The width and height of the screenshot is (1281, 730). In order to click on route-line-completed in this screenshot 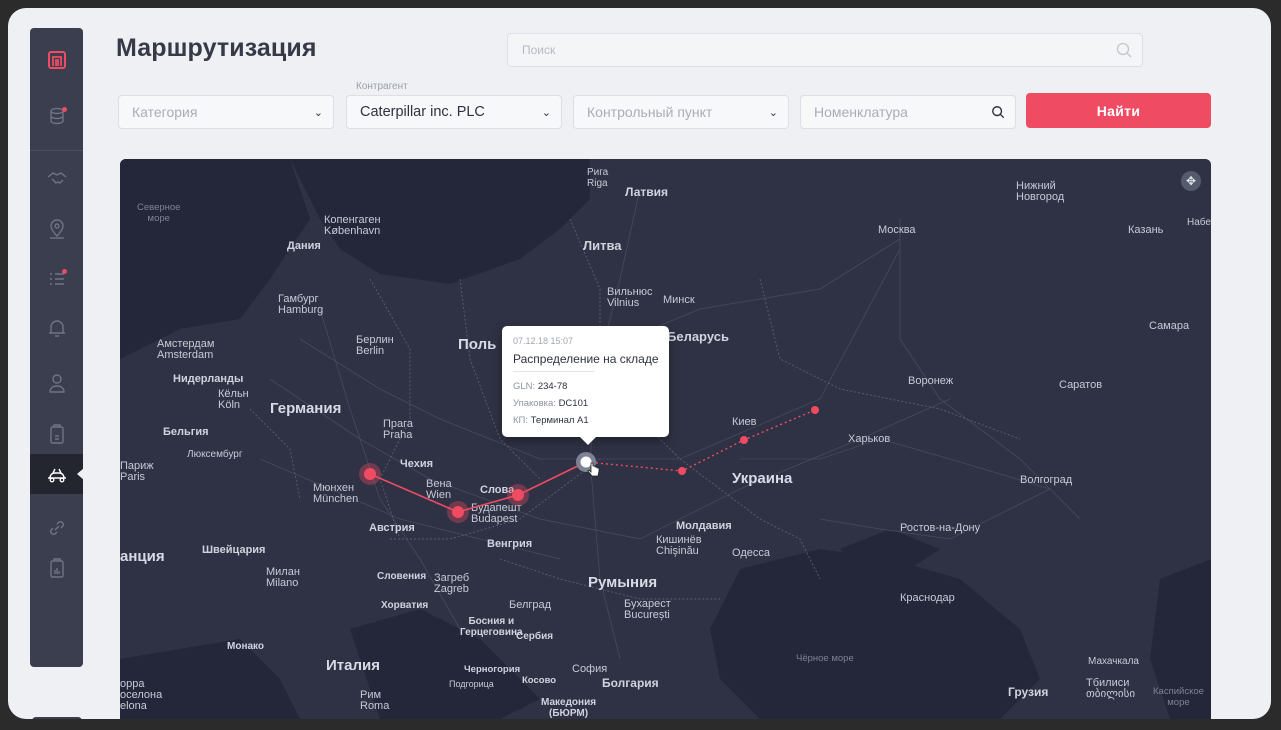, I will do `click(478, 487)`.